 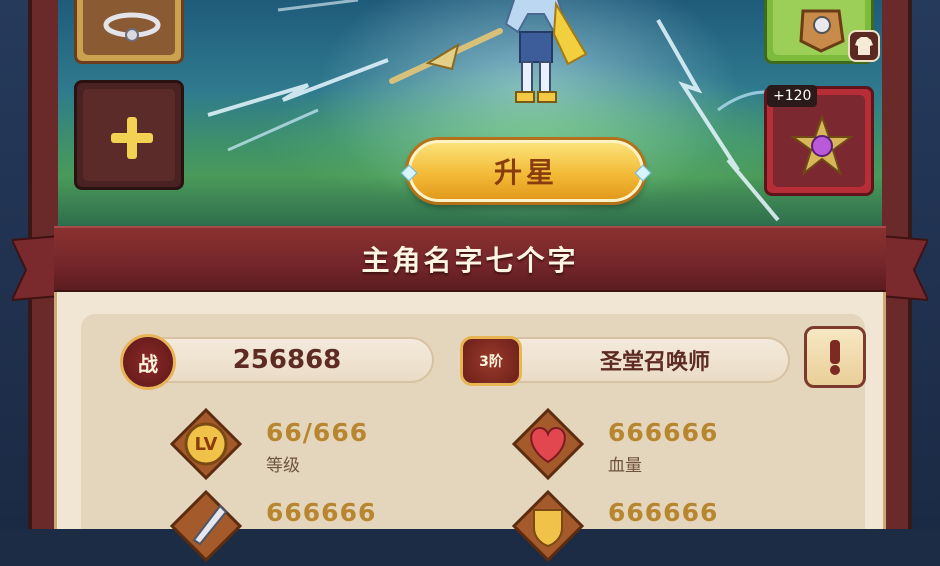 What do you see at coordinates (548, 526) in the screenshot?
I see `shield-icon` at bounding box center [548, 526].